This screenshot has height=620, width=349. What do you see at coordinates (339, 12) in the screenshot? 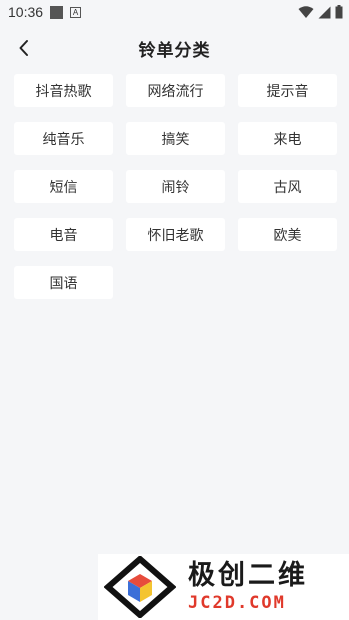
I see `battery-icon` at bounding box center [339, 12].